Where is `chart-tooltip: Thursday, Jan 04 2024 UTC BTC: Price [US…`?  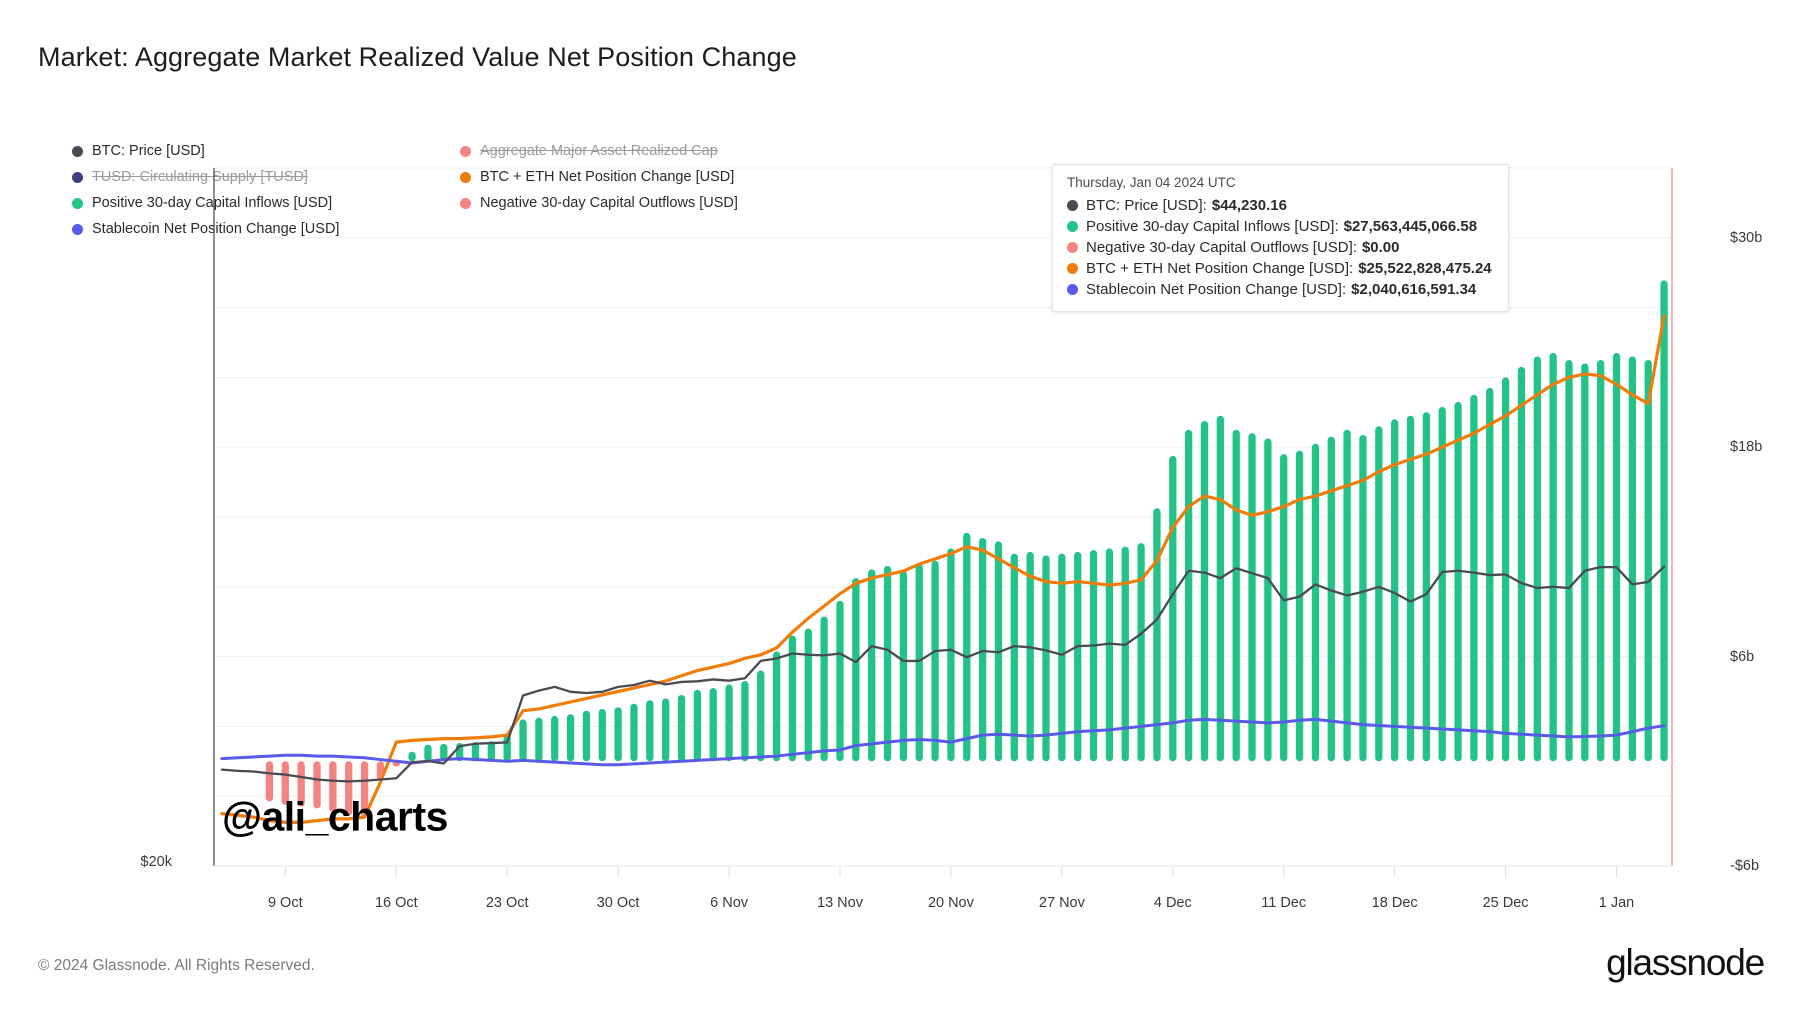
chart-tooltip: Thursday, Jan 04 2024 UTC BTC: Price [US… is located at coordinates (1280, 238).